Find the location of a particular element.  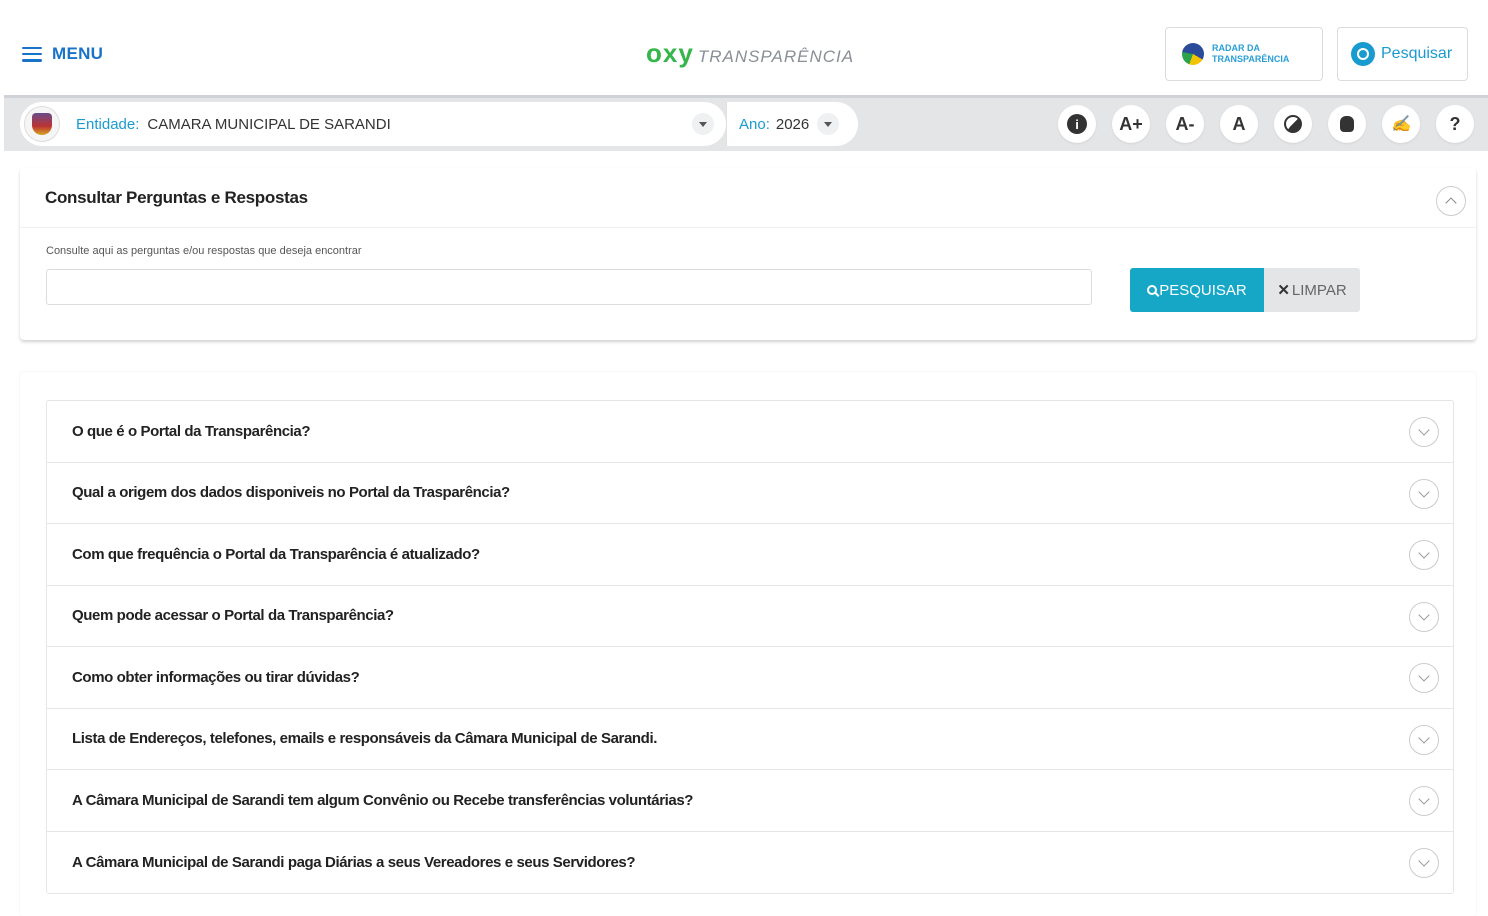

year-selector: Ano: 2026 is located at coordinates (792, 124).